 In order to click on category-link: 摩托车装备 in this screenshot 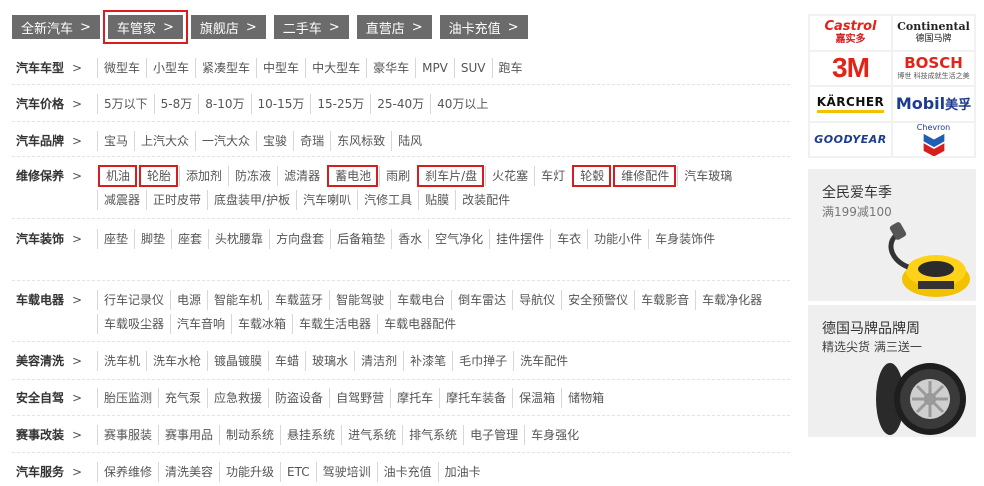, I will do `click(475, 398)`.